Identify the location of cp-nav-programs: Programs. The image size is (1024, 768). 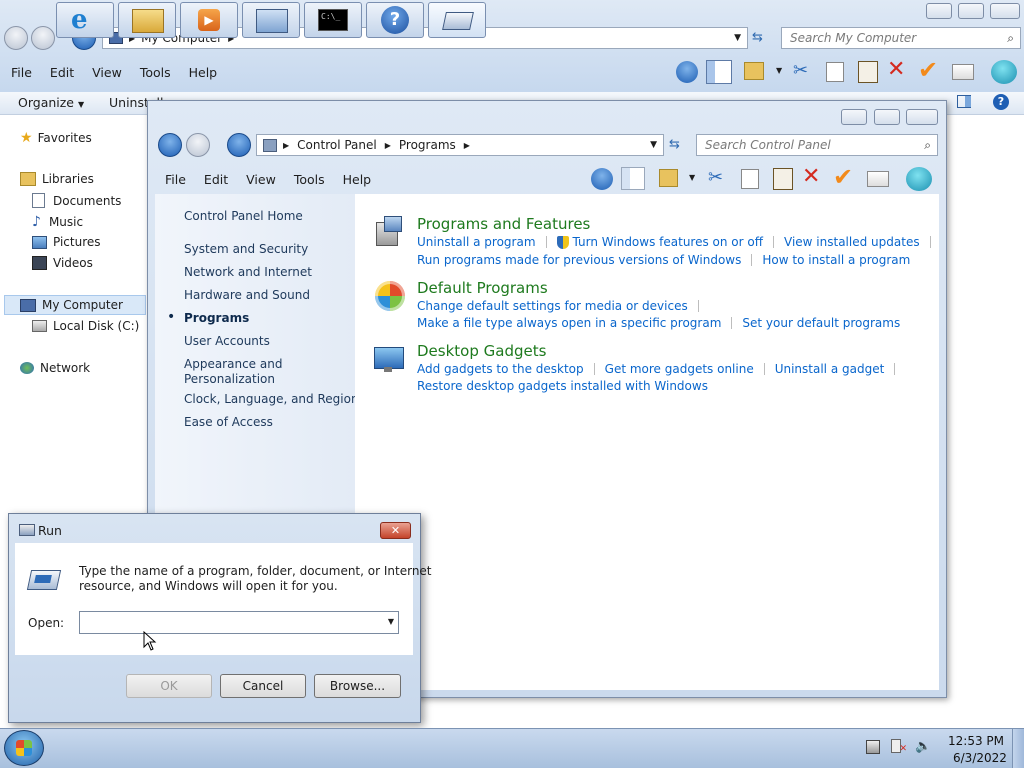
(216, 318).